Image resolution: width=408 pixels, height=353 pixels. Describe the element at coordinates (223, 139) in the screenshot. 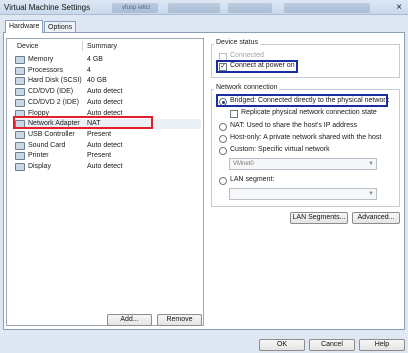

I see `host-only-radio` at that location.